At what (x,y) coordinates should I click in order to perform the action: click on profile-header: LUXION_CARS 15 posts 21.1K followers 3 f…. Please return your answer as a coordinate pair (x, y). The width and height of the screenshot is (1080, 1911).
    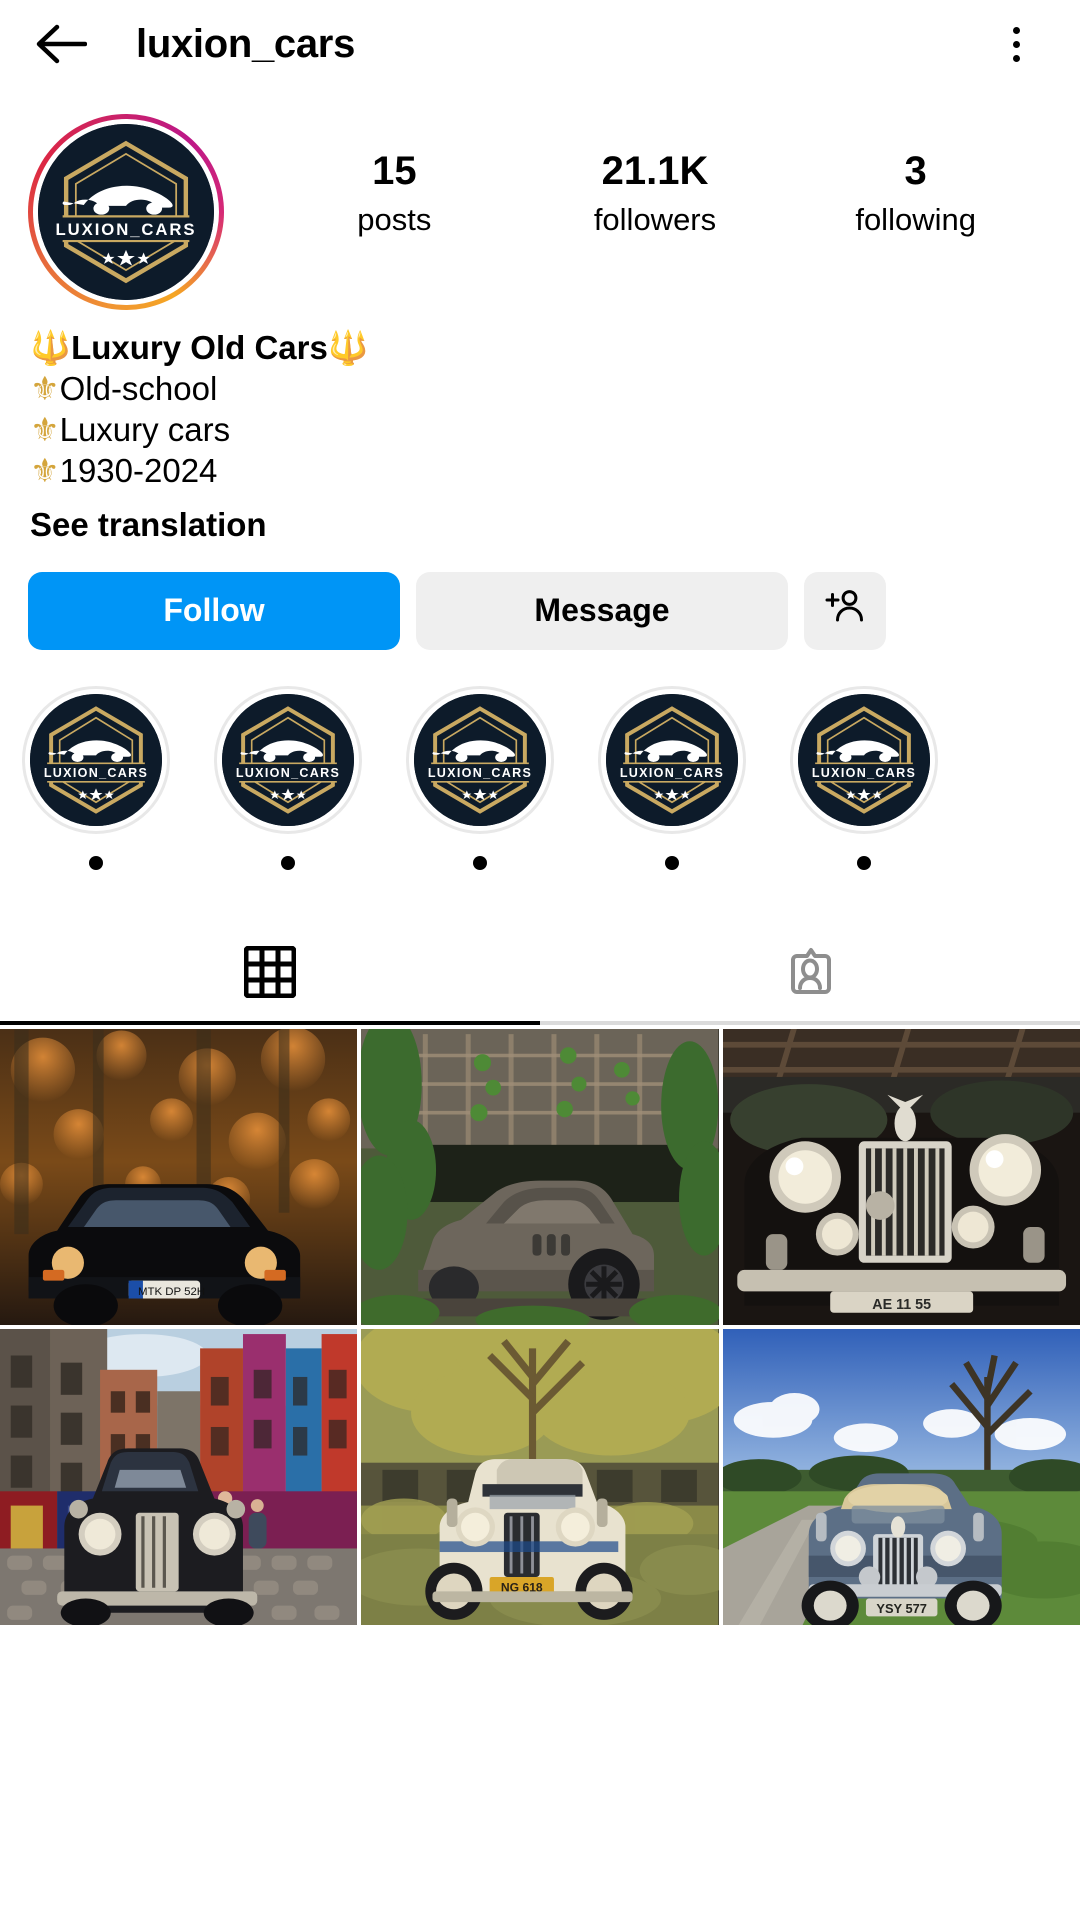
    Looking at the image, I should click on (540, 199).